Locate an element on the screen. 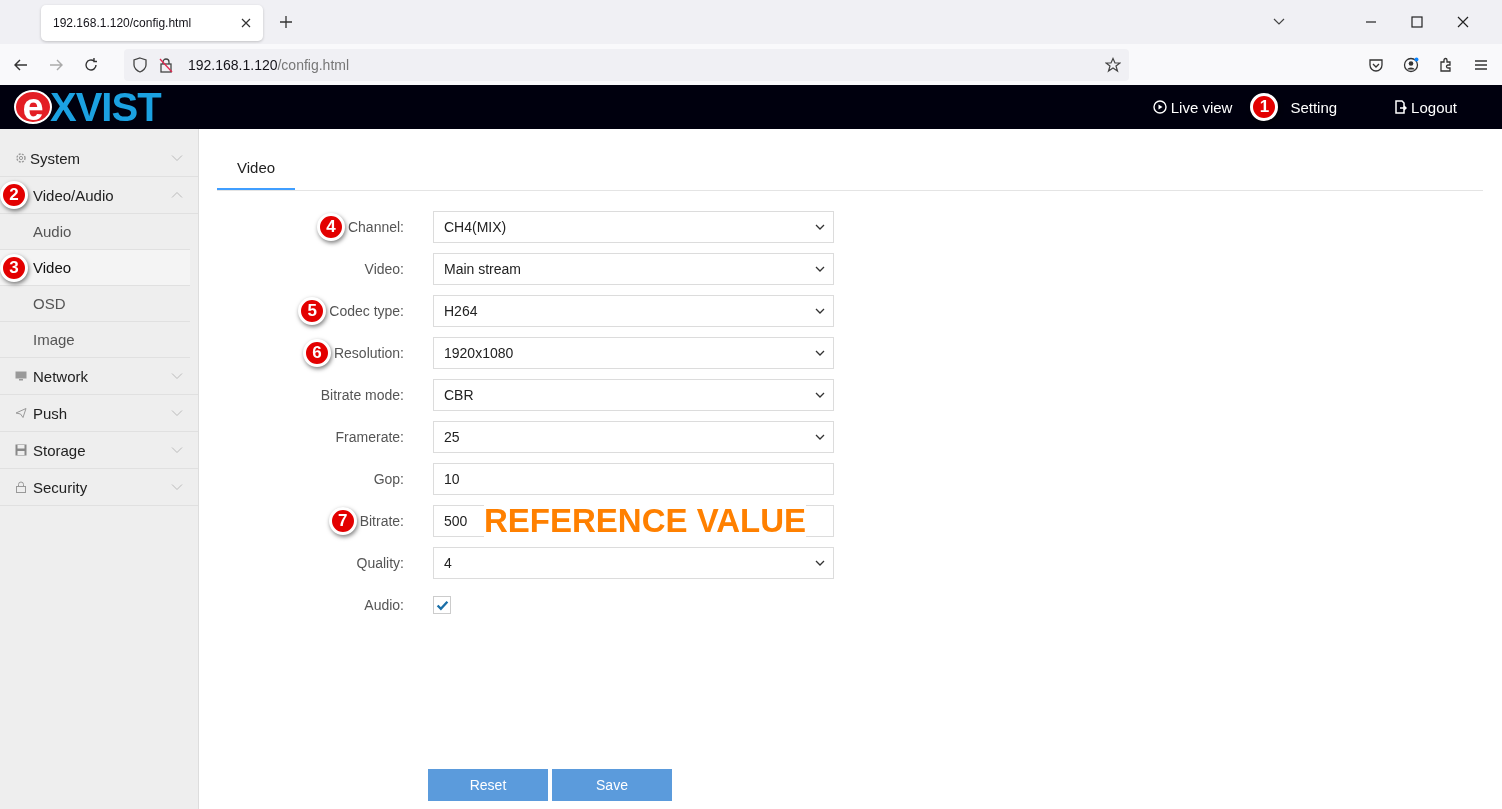 This screenshot has height=809, width=1502. reference-value-note: REFERENCE VALUE is located at coordinates (645, 521).